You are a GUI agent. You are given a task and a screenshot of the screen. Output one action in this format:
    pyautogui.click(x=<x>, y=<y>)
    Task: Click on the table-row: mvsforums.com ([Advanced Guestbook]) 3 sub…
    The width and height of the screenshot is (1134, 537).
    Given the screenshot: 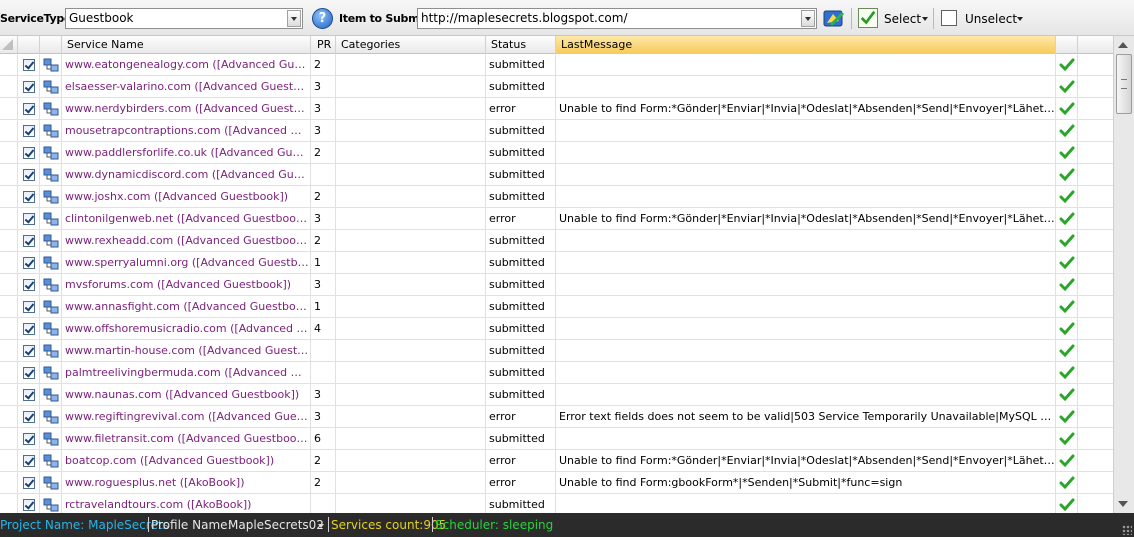 What is the action you would take?
    pyautogui.click(x=556, y=285)
    